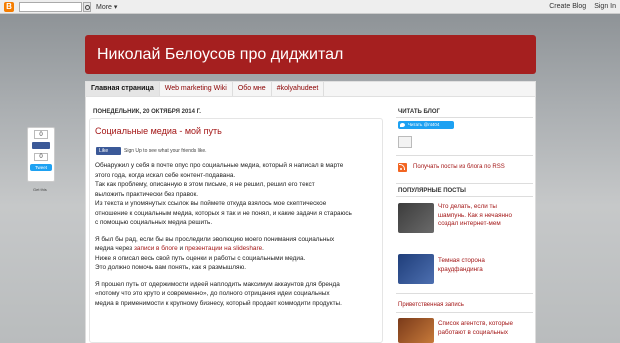 The height and width of the screenshot is (343, 620). I want to click on popular-post-title: Темная сторона краудфандинга, so click(483, 265).